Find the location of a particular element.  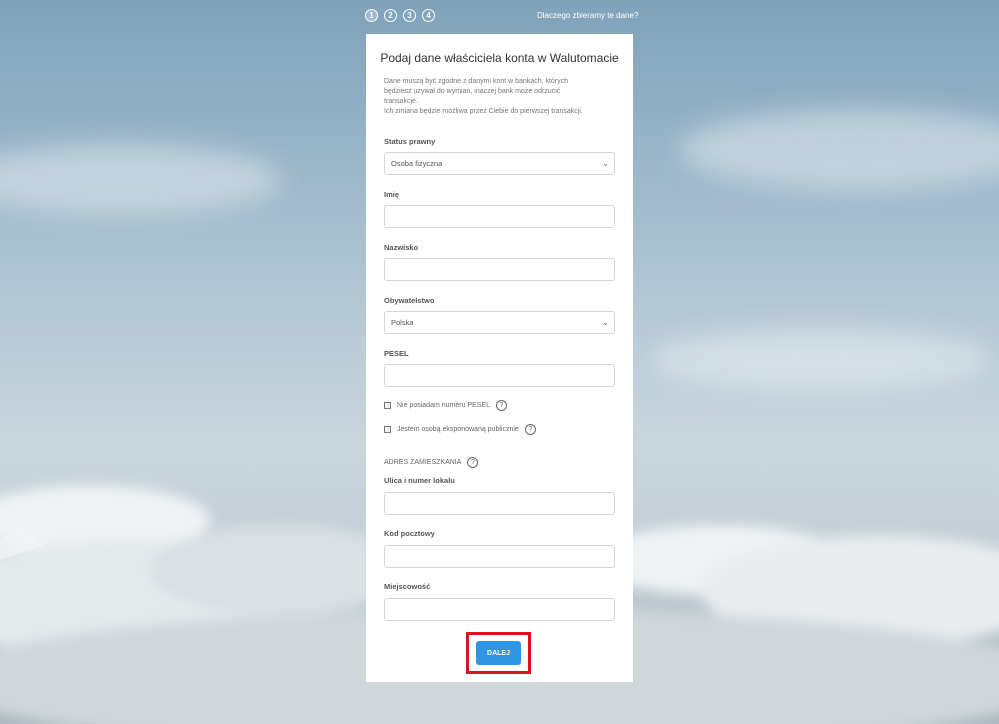

first-name-label: Imię is located at coordinates (392, 194).